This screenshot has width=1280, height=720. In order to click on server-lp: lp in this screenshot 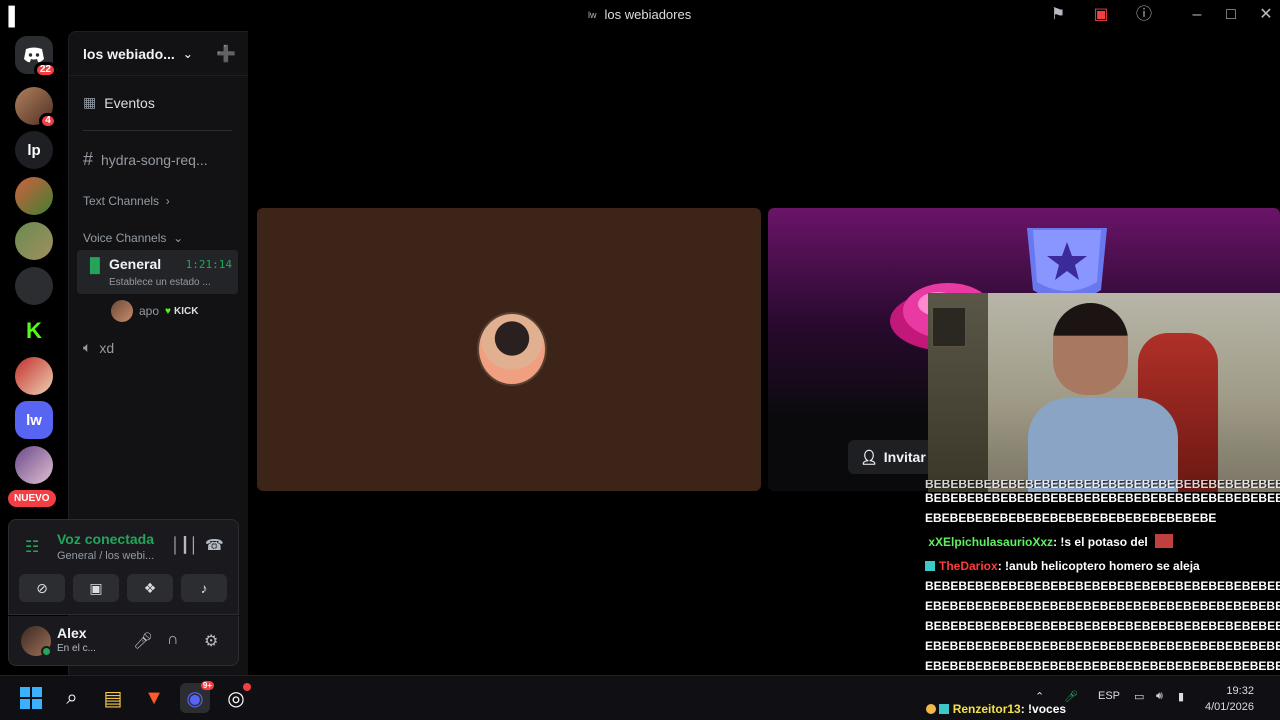, I will do `click(34, 150)`.